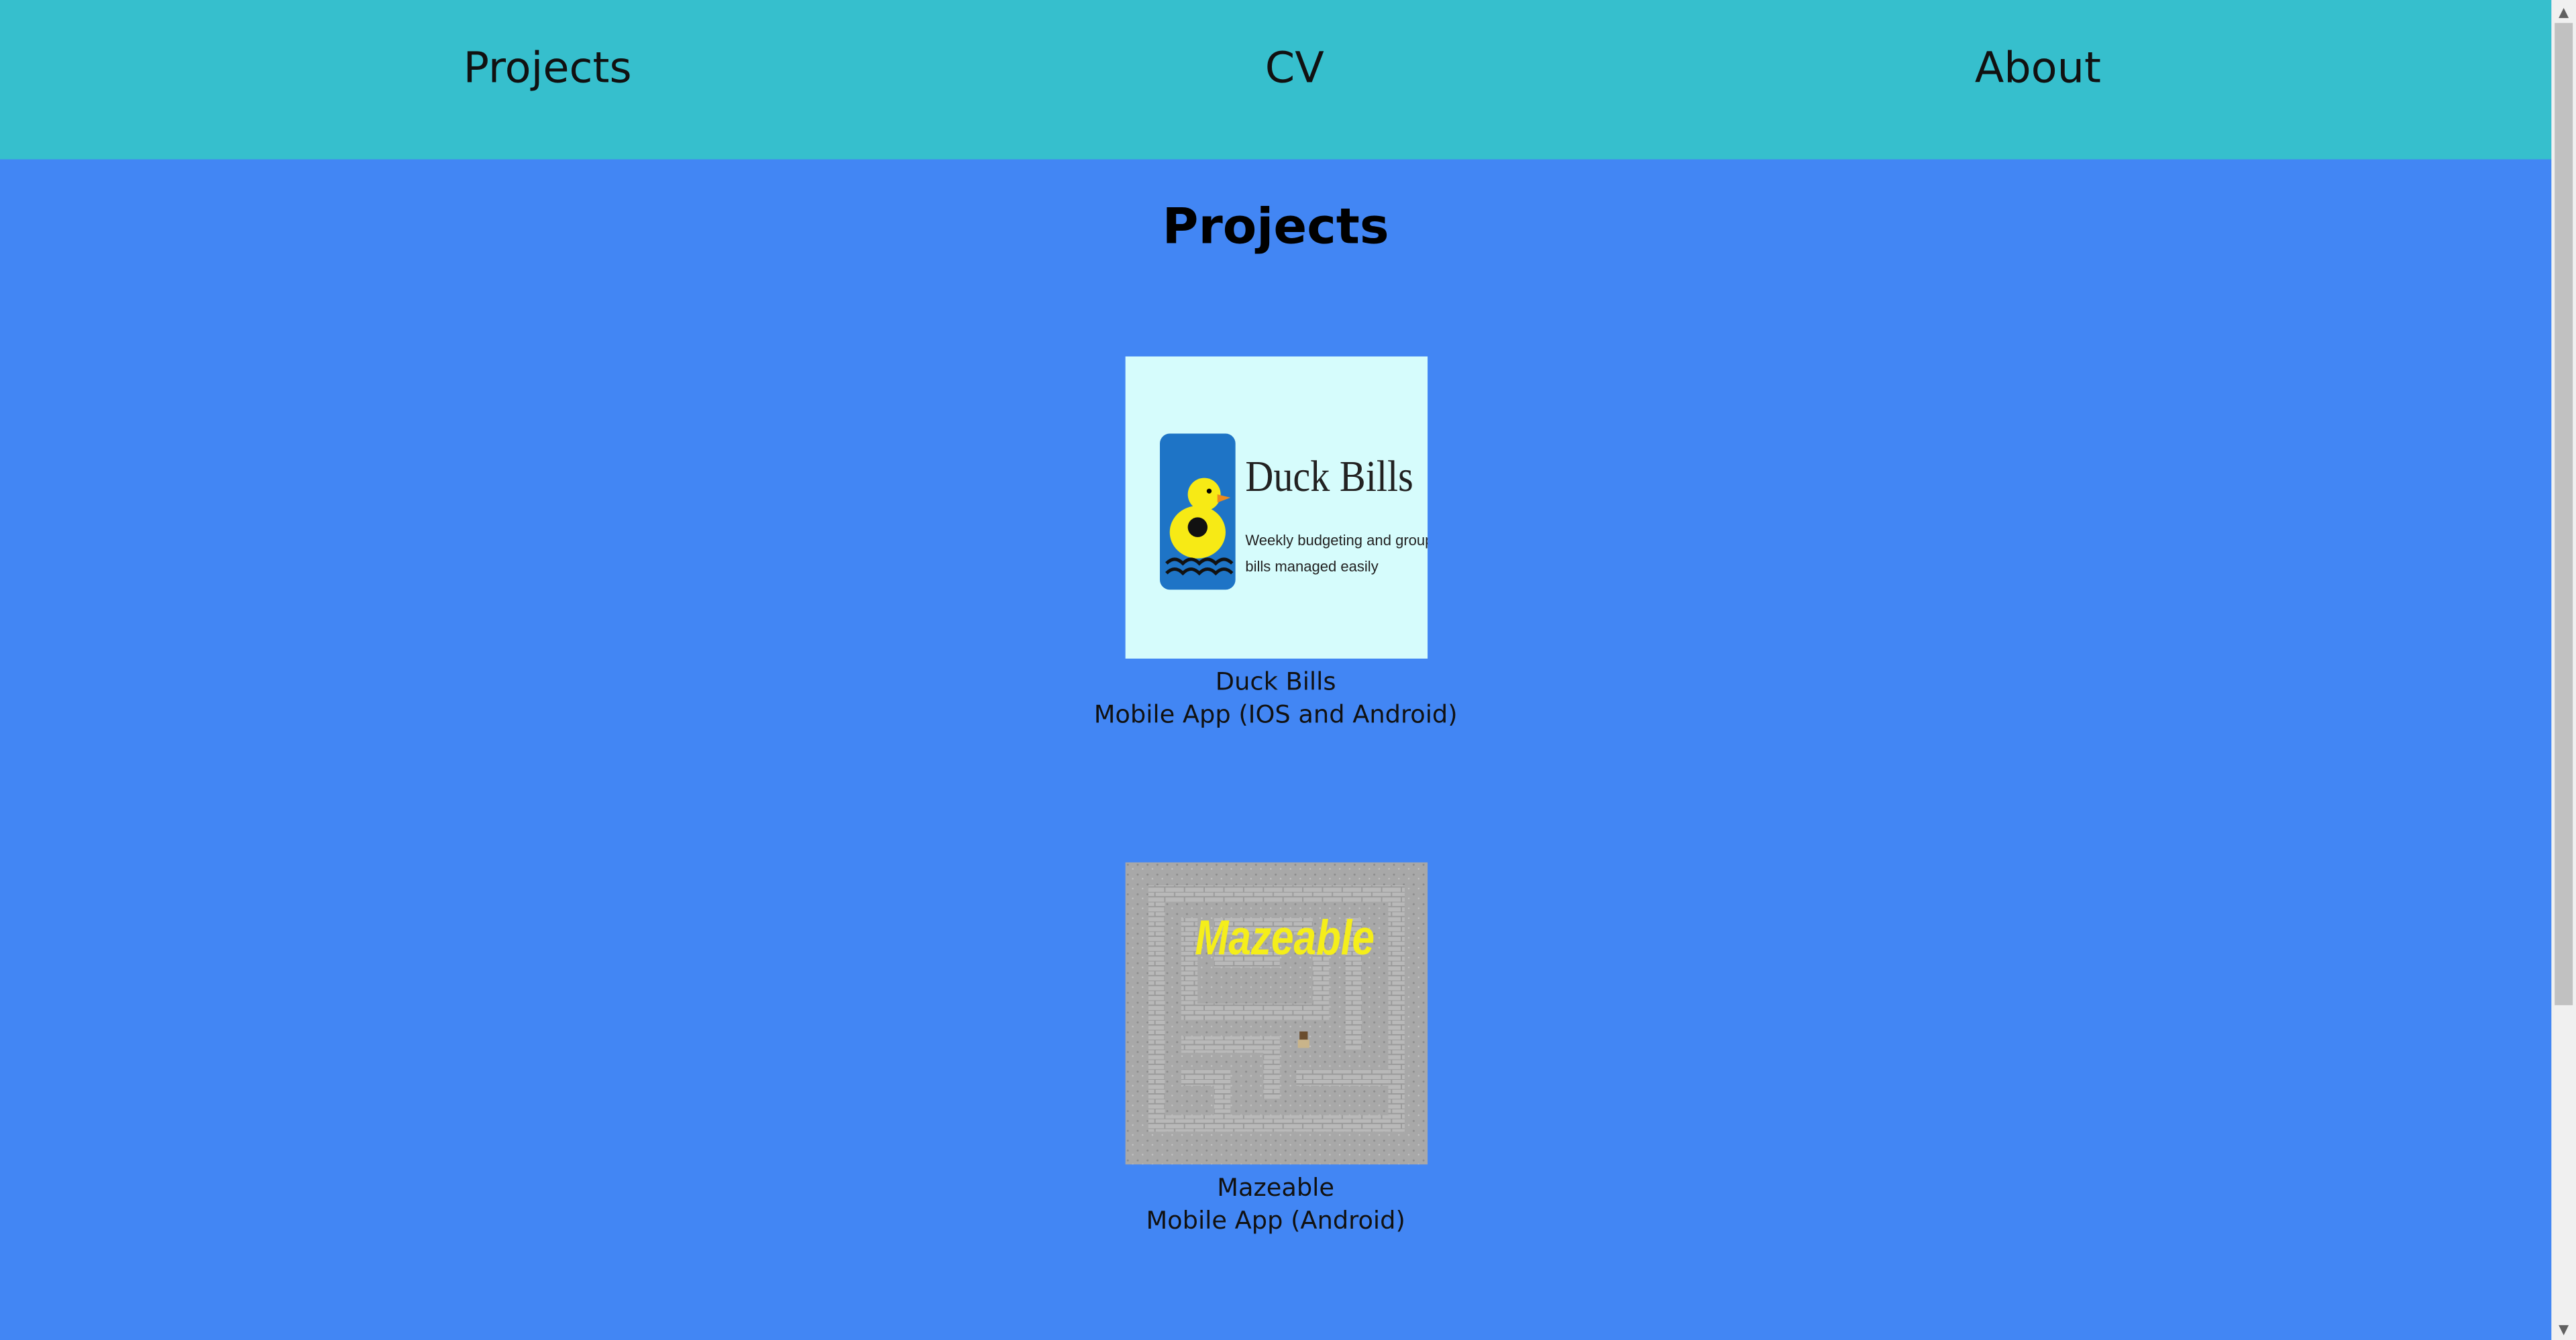 This screenshot has height=1340, width=2576. Describe the element at coordinates (2564, 514) in the screenshot. I see `scrollbar-thumb` at that location.